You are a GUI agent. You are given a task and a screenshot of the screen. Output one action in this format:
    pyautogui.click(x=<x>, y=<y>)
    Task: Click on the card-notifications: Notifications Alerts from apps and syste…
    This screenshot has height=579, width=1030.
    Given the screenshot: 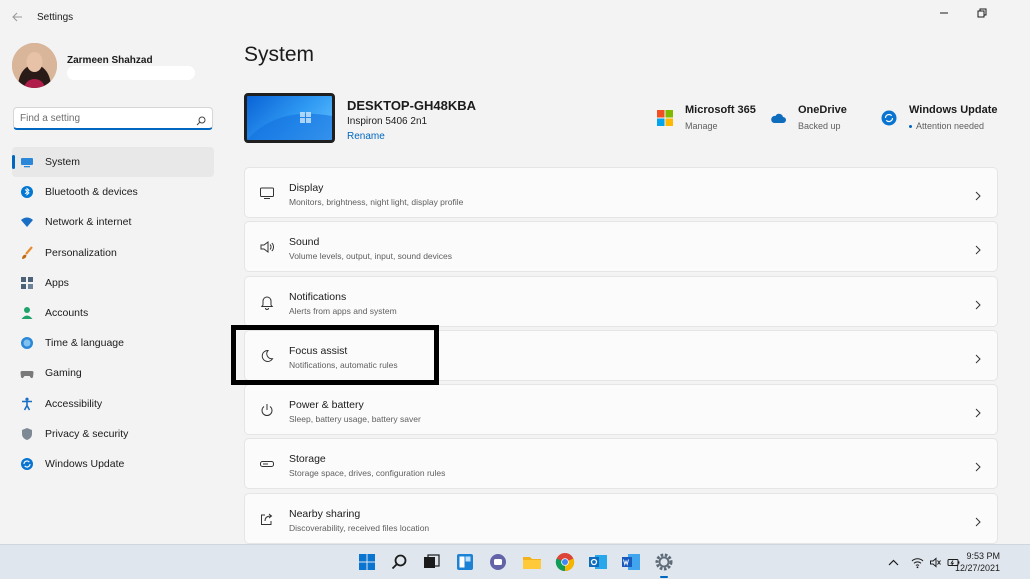 What is the action you would take?
    pyautogui.click(x=621, y=301)
    